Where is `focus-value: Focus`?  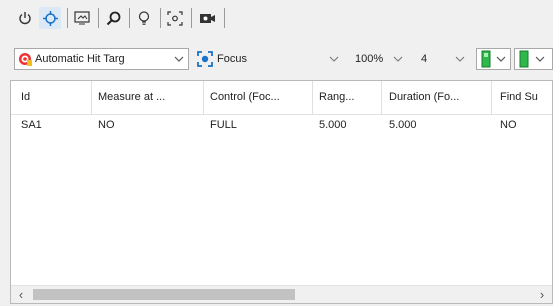 focus-value: Focus is located at coordinates (232, 59).